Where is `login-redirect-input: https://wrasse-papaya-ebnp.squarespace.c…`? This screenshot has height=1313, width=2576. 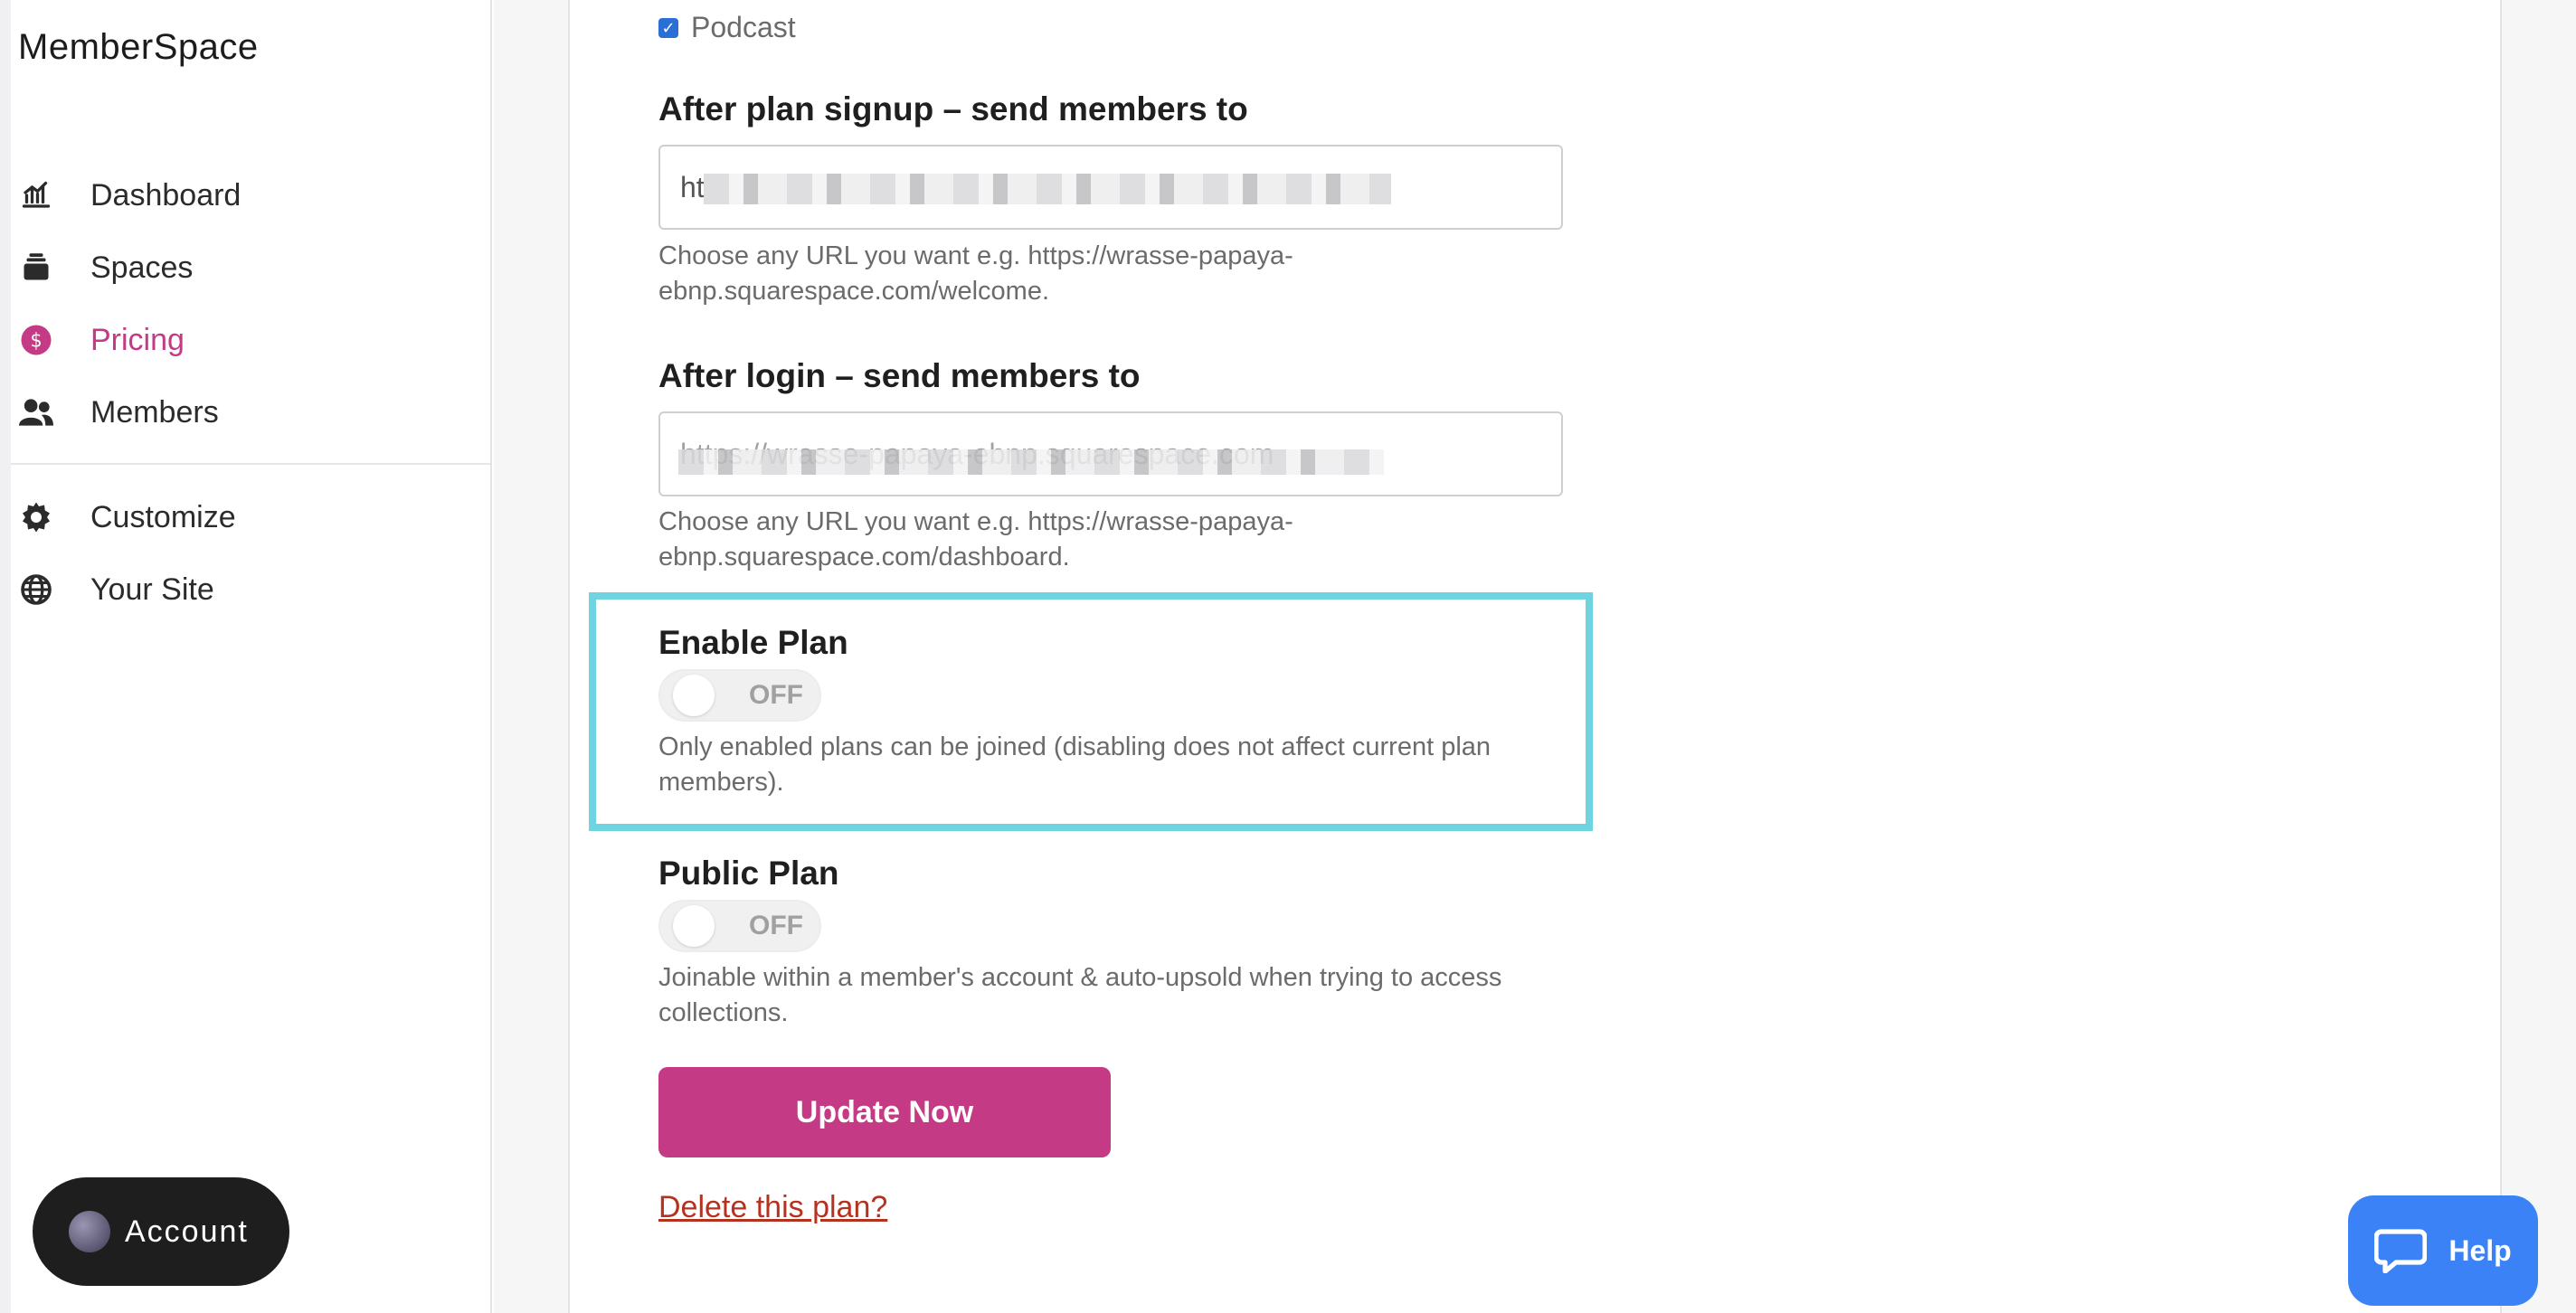
login-redirect-input: https://wrasse-papaya-ebnp.squarespace.c… is located at coordinates (1110, 453).